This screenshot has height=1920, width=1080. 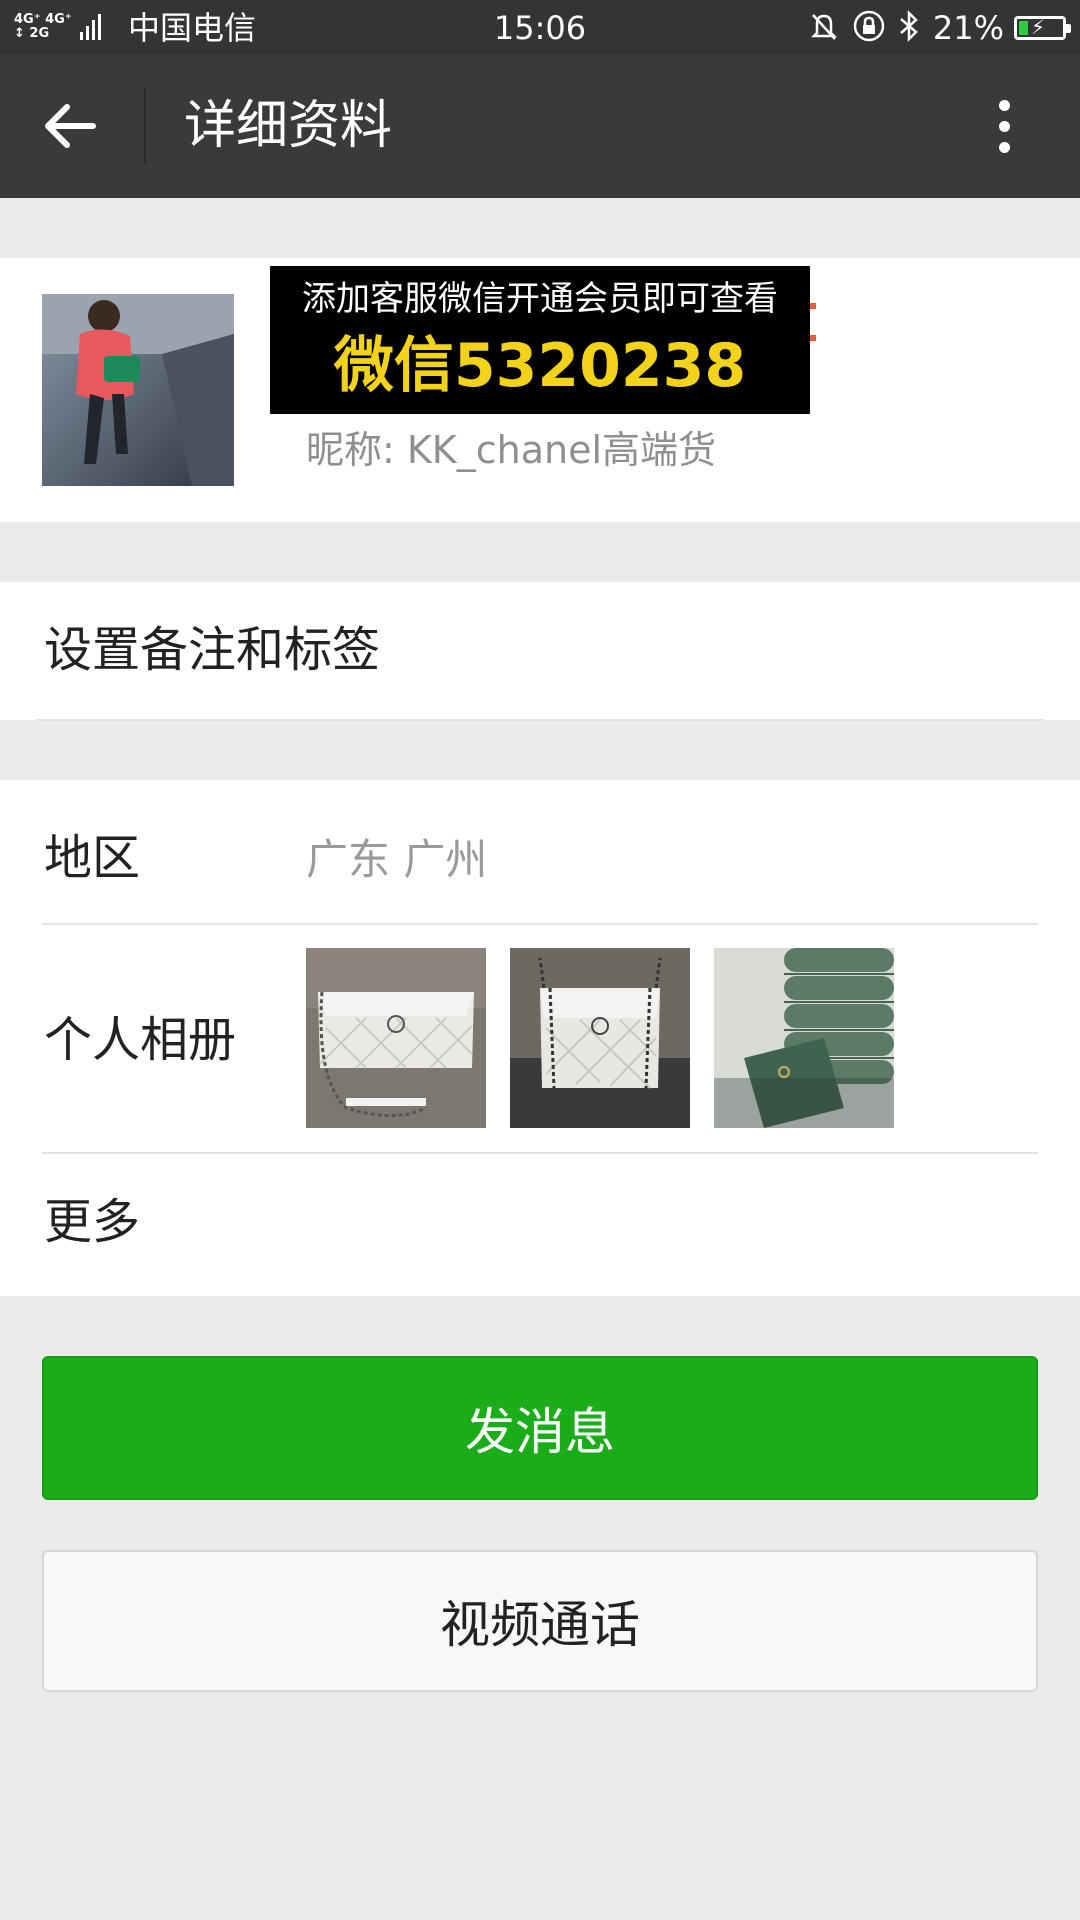 What do you see at coordinates (540, 126) in the screenshot?
I see `title-bar: 详细资料` at bounding box center [540, 126].